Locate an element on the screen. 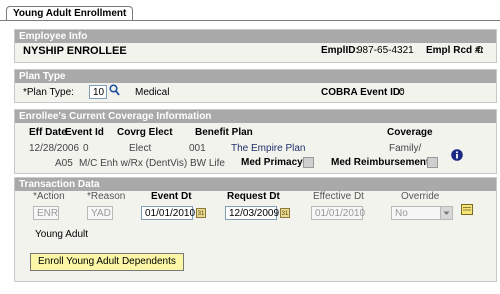 The width and height of the screenshot is (500, 294). tab-divider is located at coordinates (250, 20).